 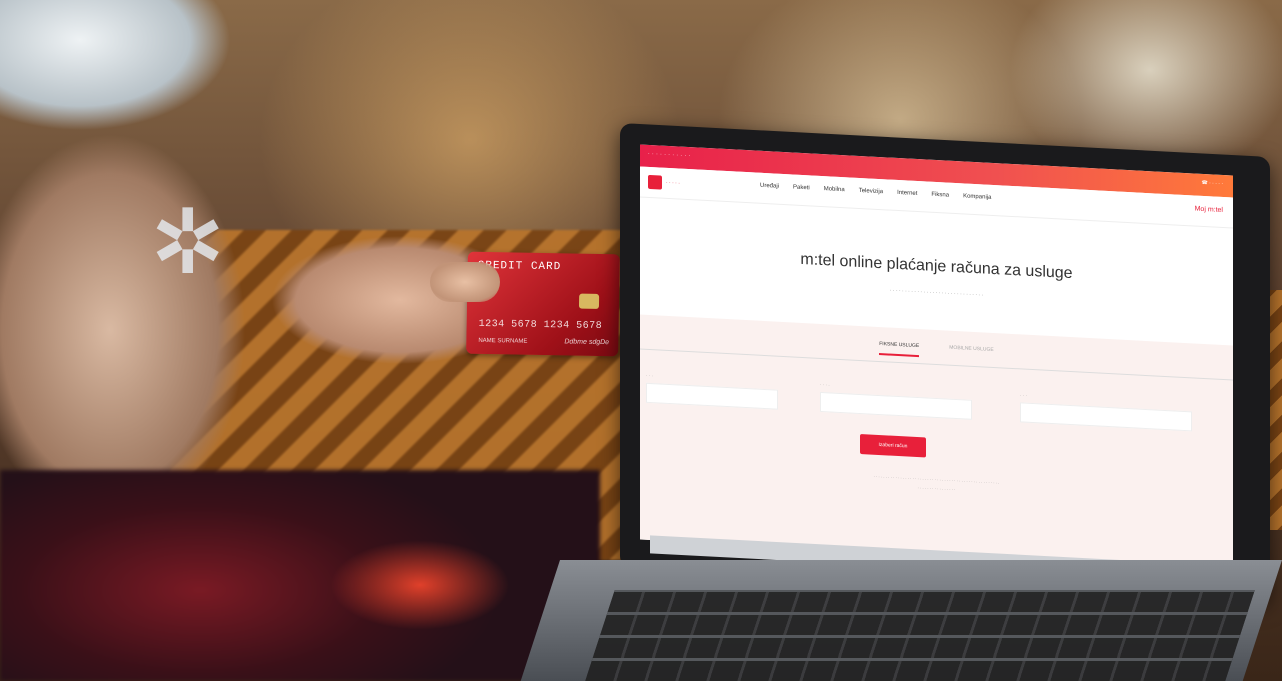 What do you see at coordinates (1209, 210) in the screenshot?
I see `my-mtel-link: Moj m:tel` at bounding box center [1209, 210].